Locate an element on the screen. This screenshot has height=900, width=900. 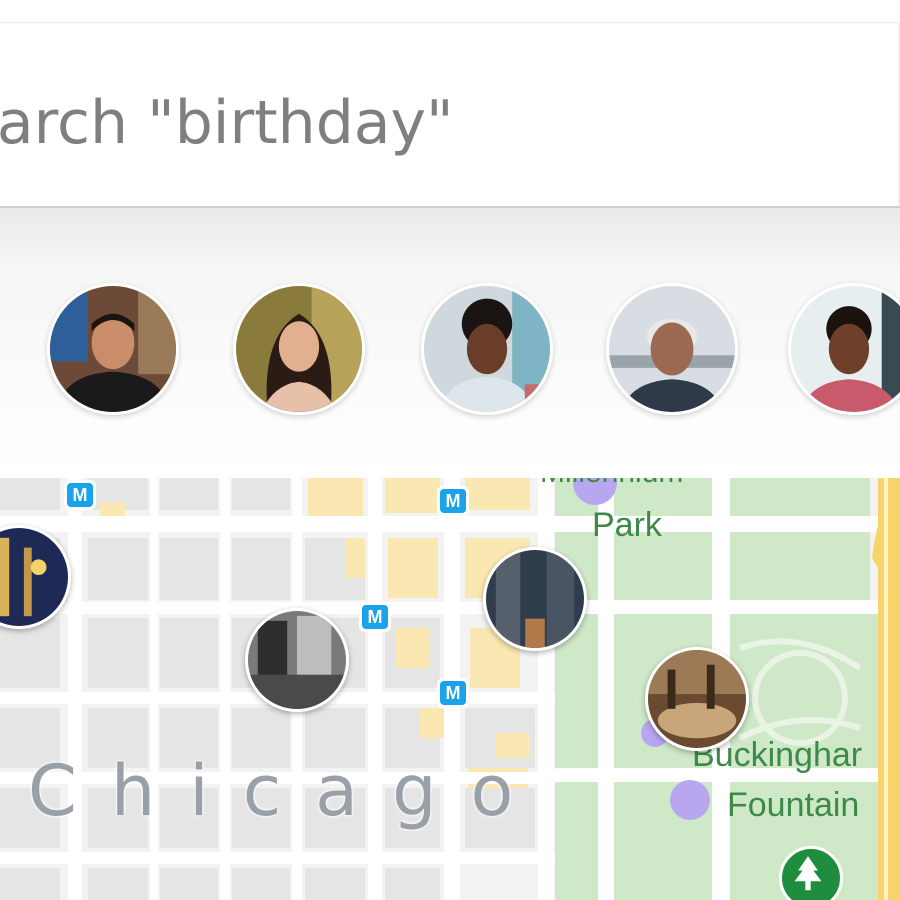
search-input is located at coordinates (420, 123).